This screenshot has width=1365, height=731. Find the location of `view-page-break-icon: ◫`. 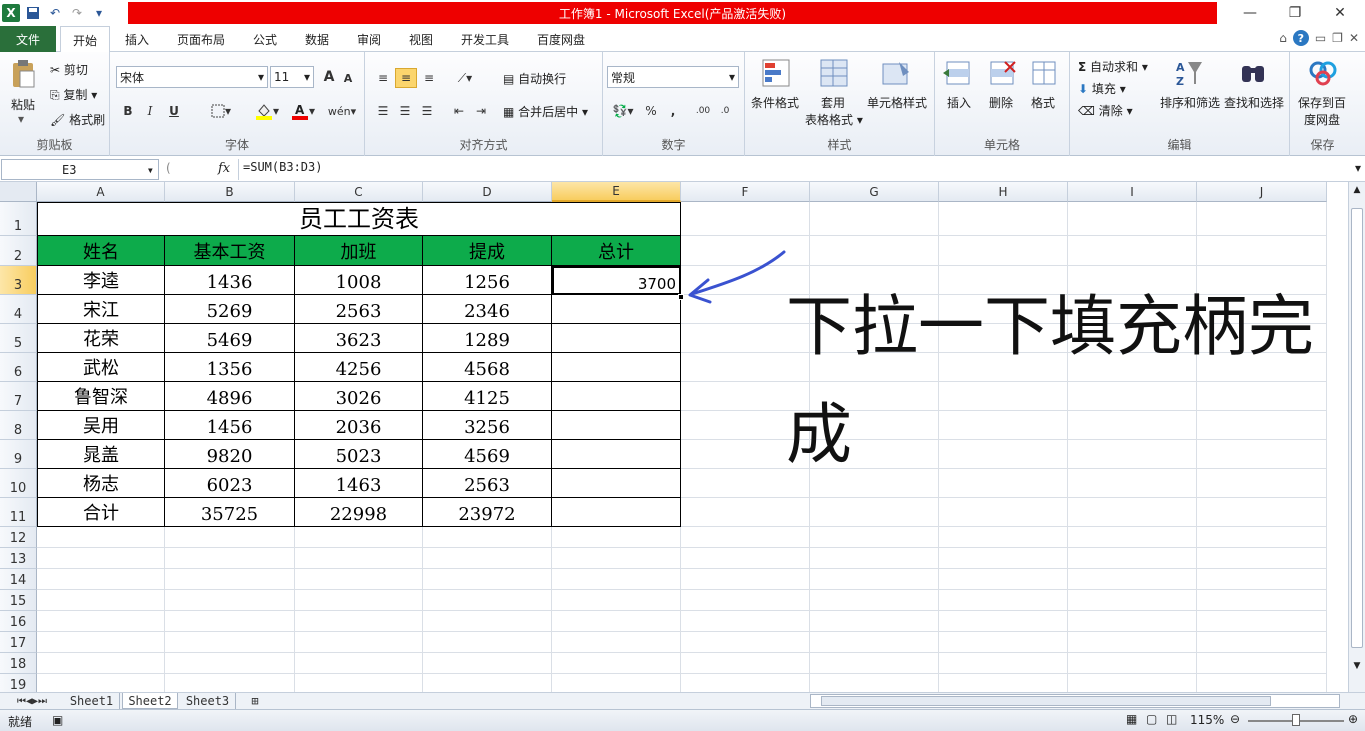

view-page-break-icon: ◫ is located at coordinates (1171, 719).